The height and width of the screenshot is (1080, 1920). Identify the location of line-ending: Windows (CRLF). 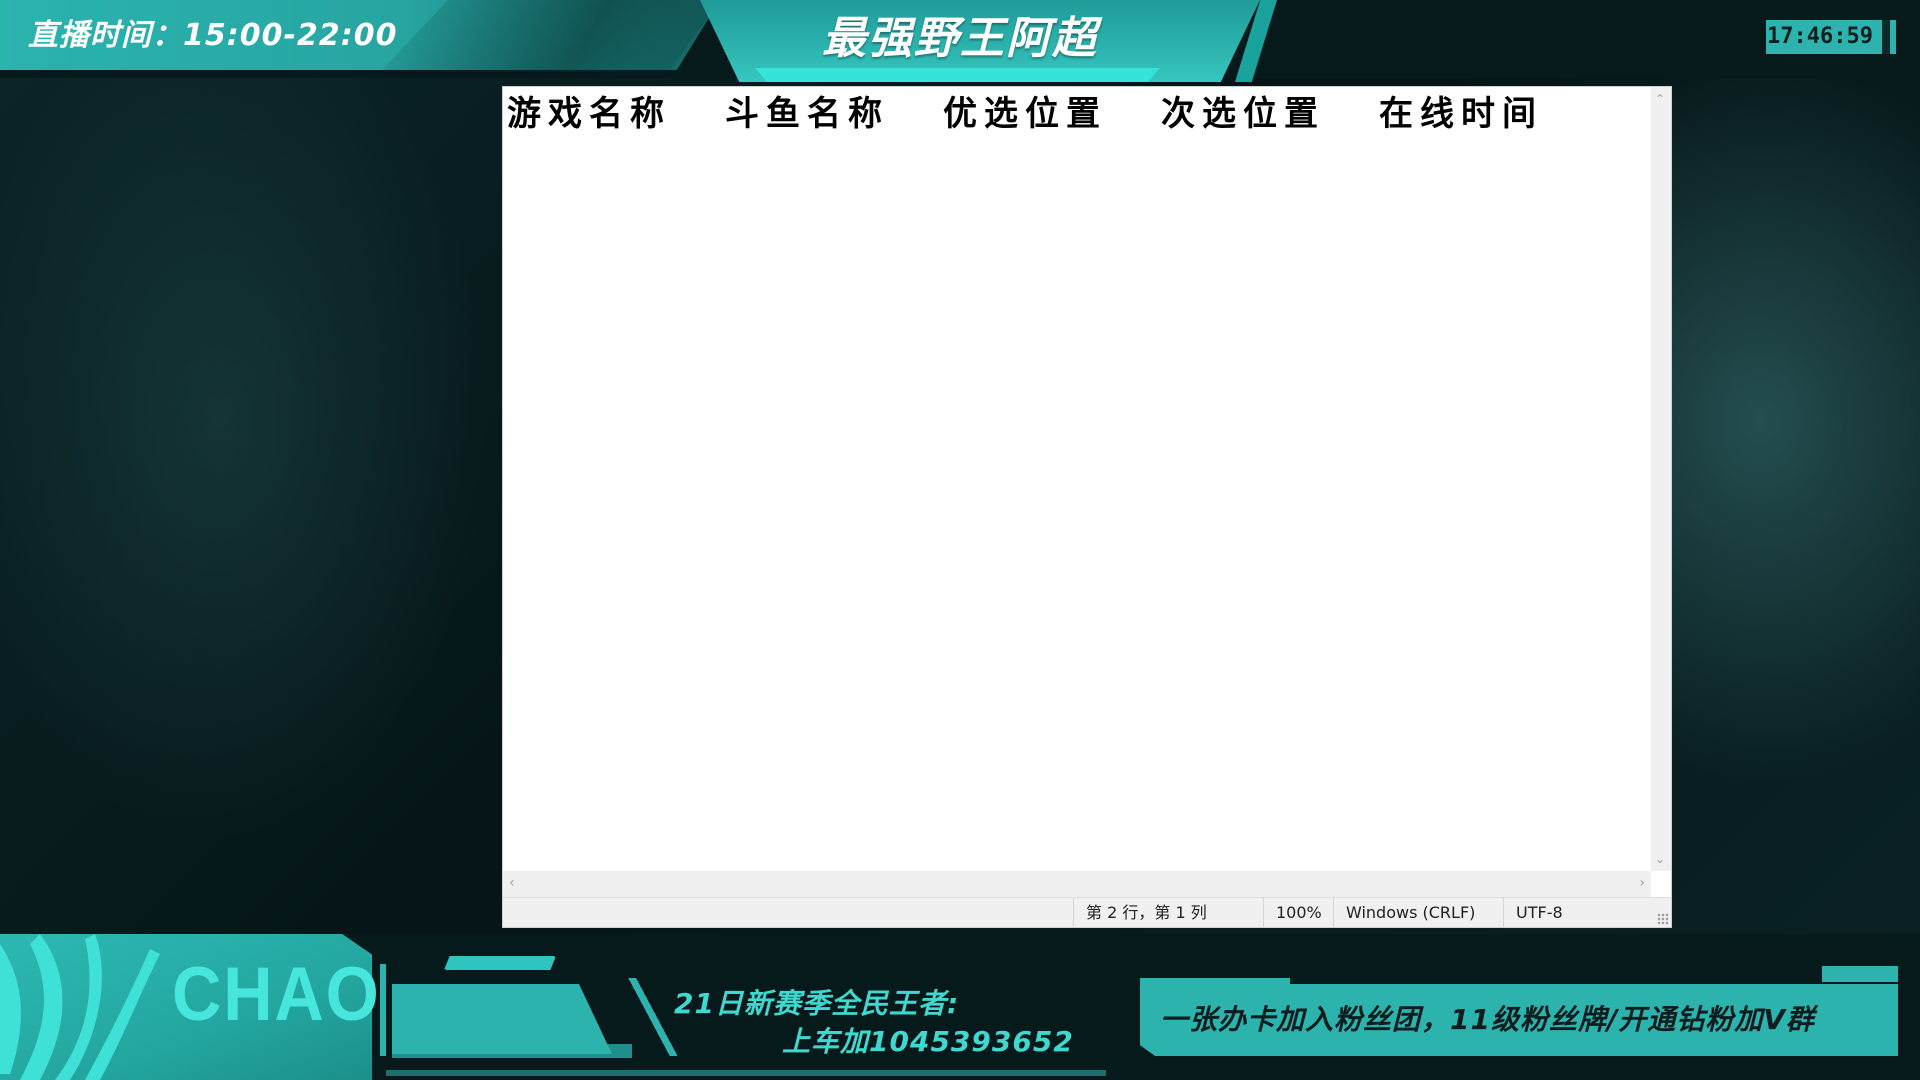
(1418, 913).